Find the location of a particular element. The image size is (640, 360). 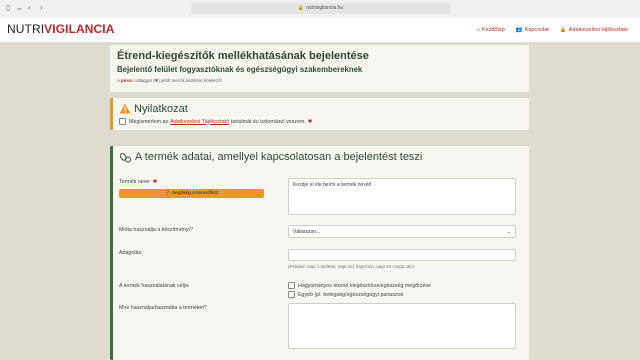

pills-icon is located at coordinates (125, 157).